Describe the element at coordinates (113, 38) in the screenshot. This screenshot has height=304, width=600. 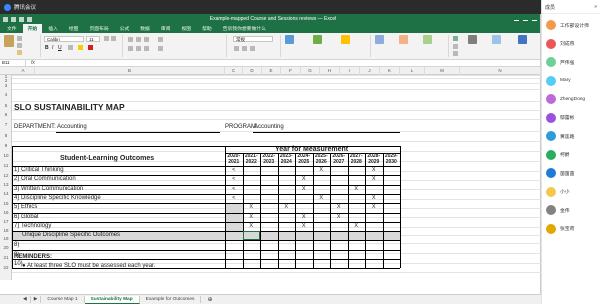
I see `decrease-font-icon` at that location.